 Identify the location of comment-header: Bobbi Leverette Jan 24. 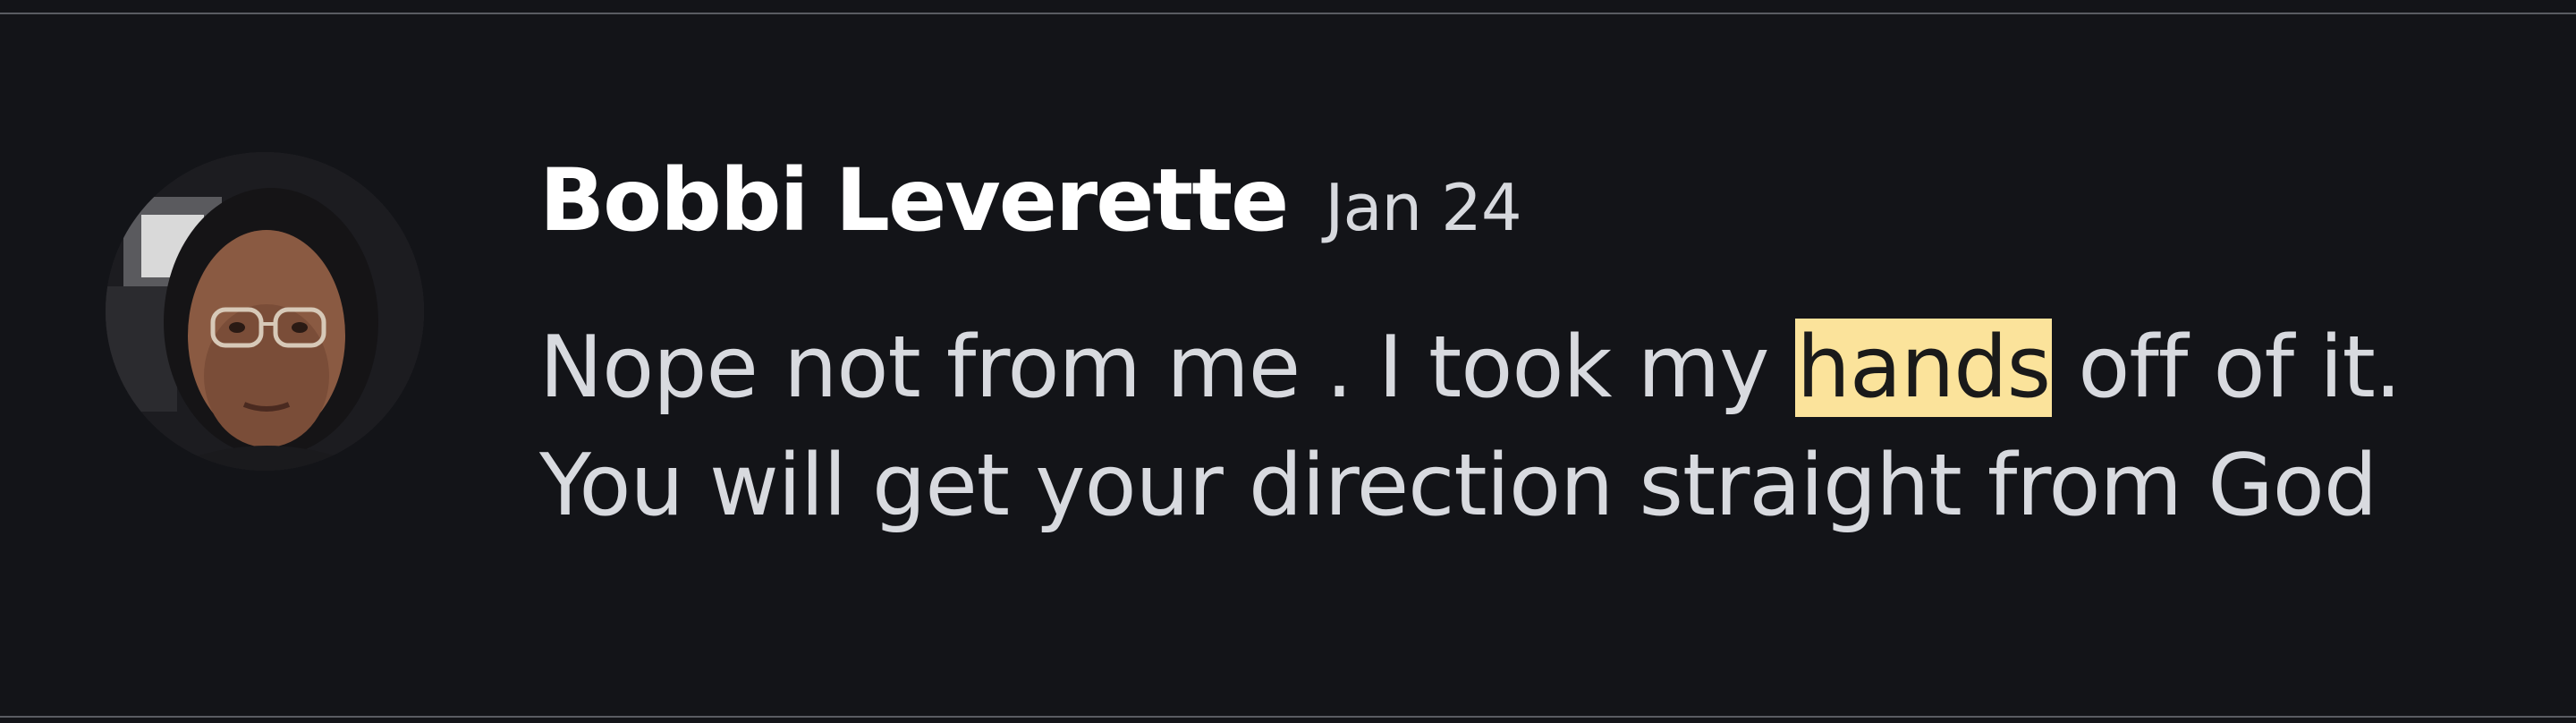
(1030, 201).